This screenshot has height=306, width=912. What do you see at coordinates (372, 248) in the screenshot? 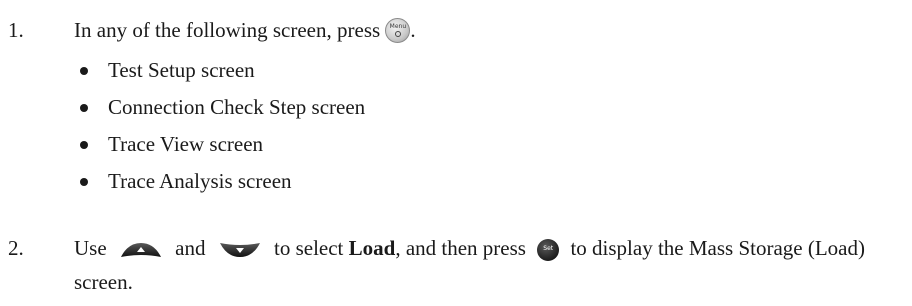
I see `load-term: Load` at bounding box center [372, 248].